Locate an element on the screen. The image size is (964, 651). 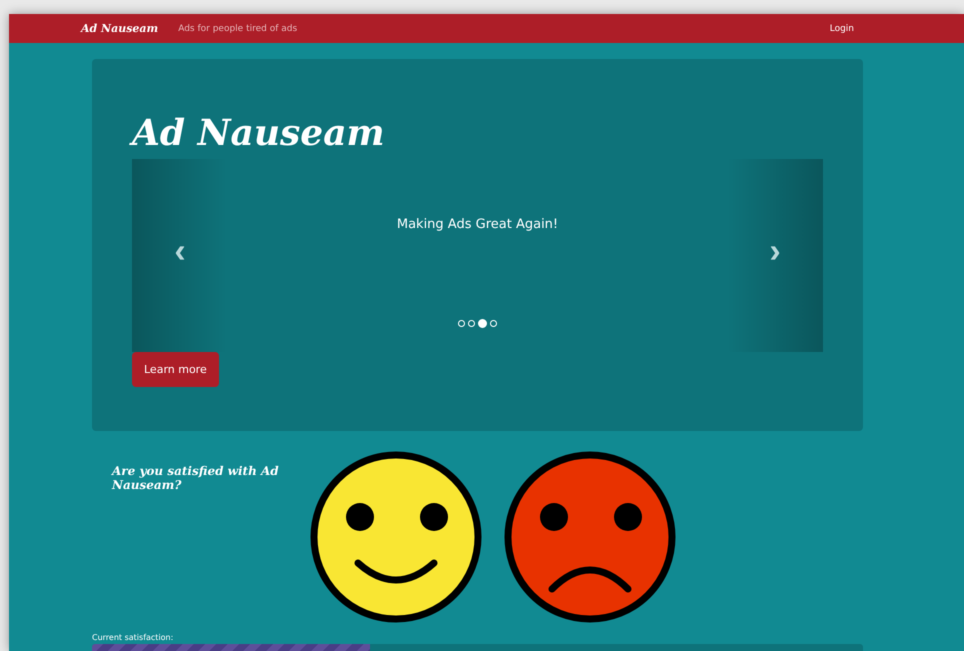
smiley-face-icon is located at coordinates (396, 537).